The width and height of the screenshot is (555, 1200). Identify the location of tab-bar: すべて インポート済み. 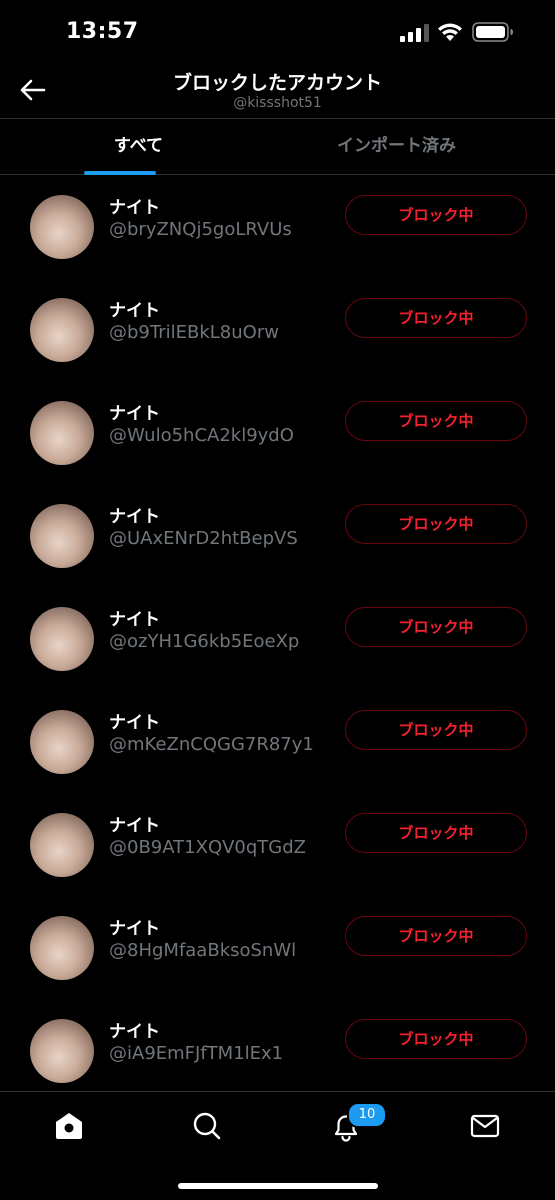
(277, 146).